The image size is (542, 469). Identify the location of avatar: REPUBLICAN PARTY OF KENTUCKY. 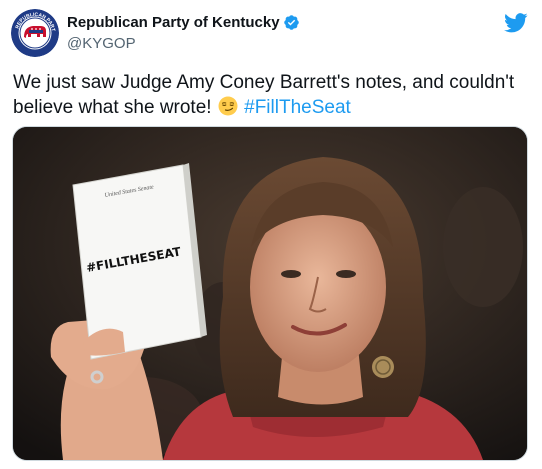
(35, 33).